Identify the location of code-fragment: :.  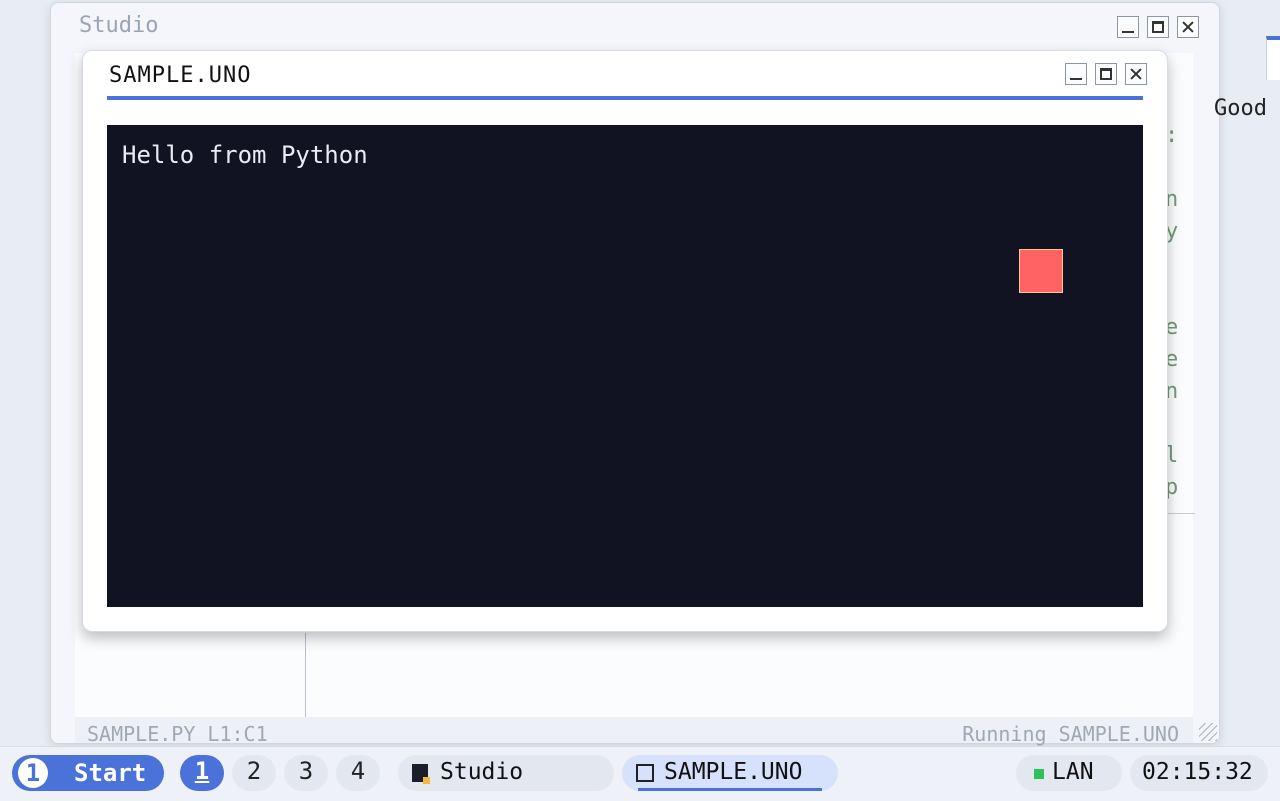
(1172, 135).